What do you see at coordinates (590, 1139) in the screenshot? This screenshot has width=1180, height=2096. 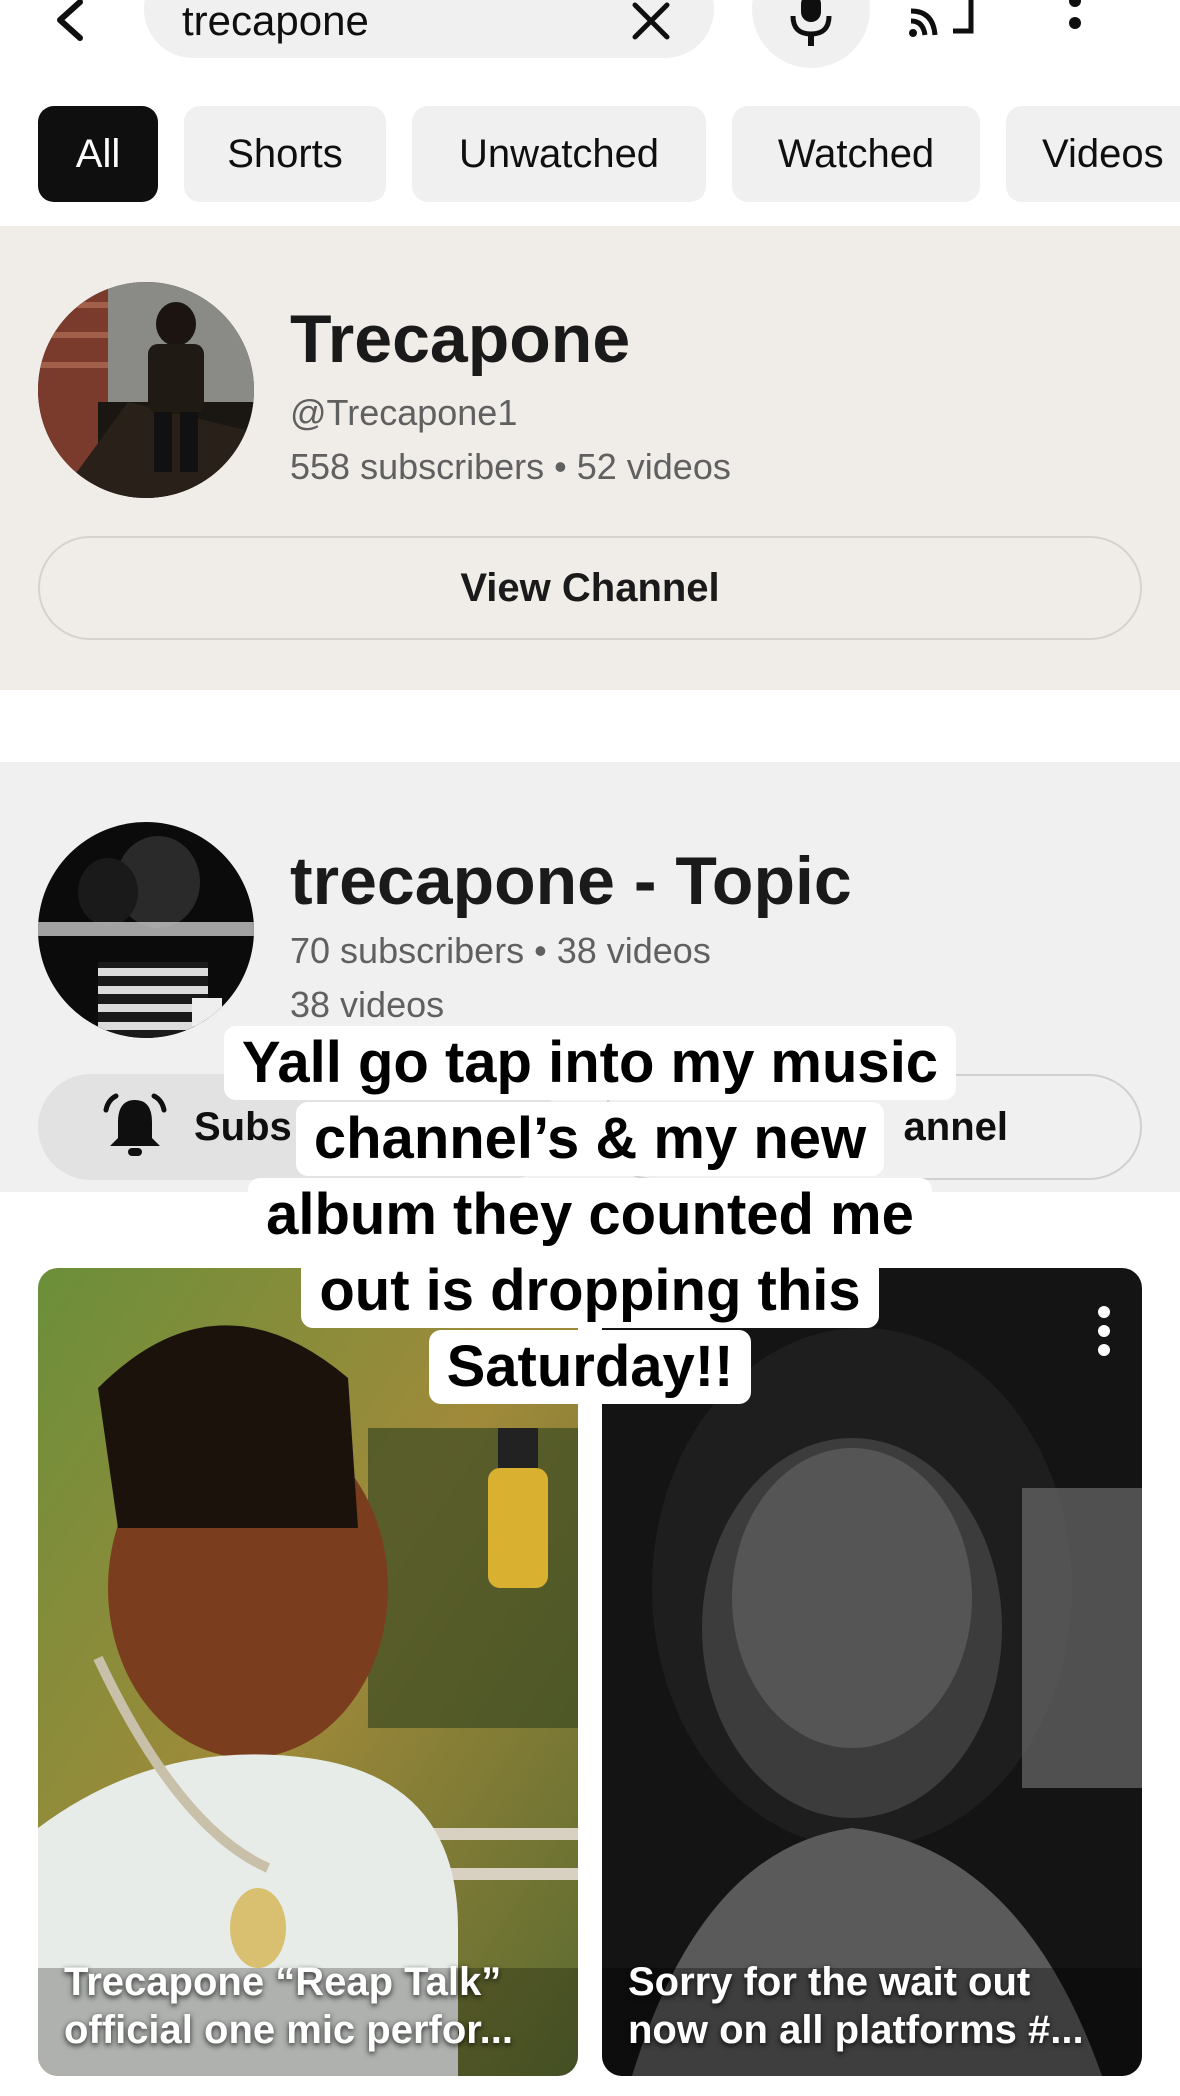 I see `caption-line: channel’s & my new` at bounding box center [590, 1139].